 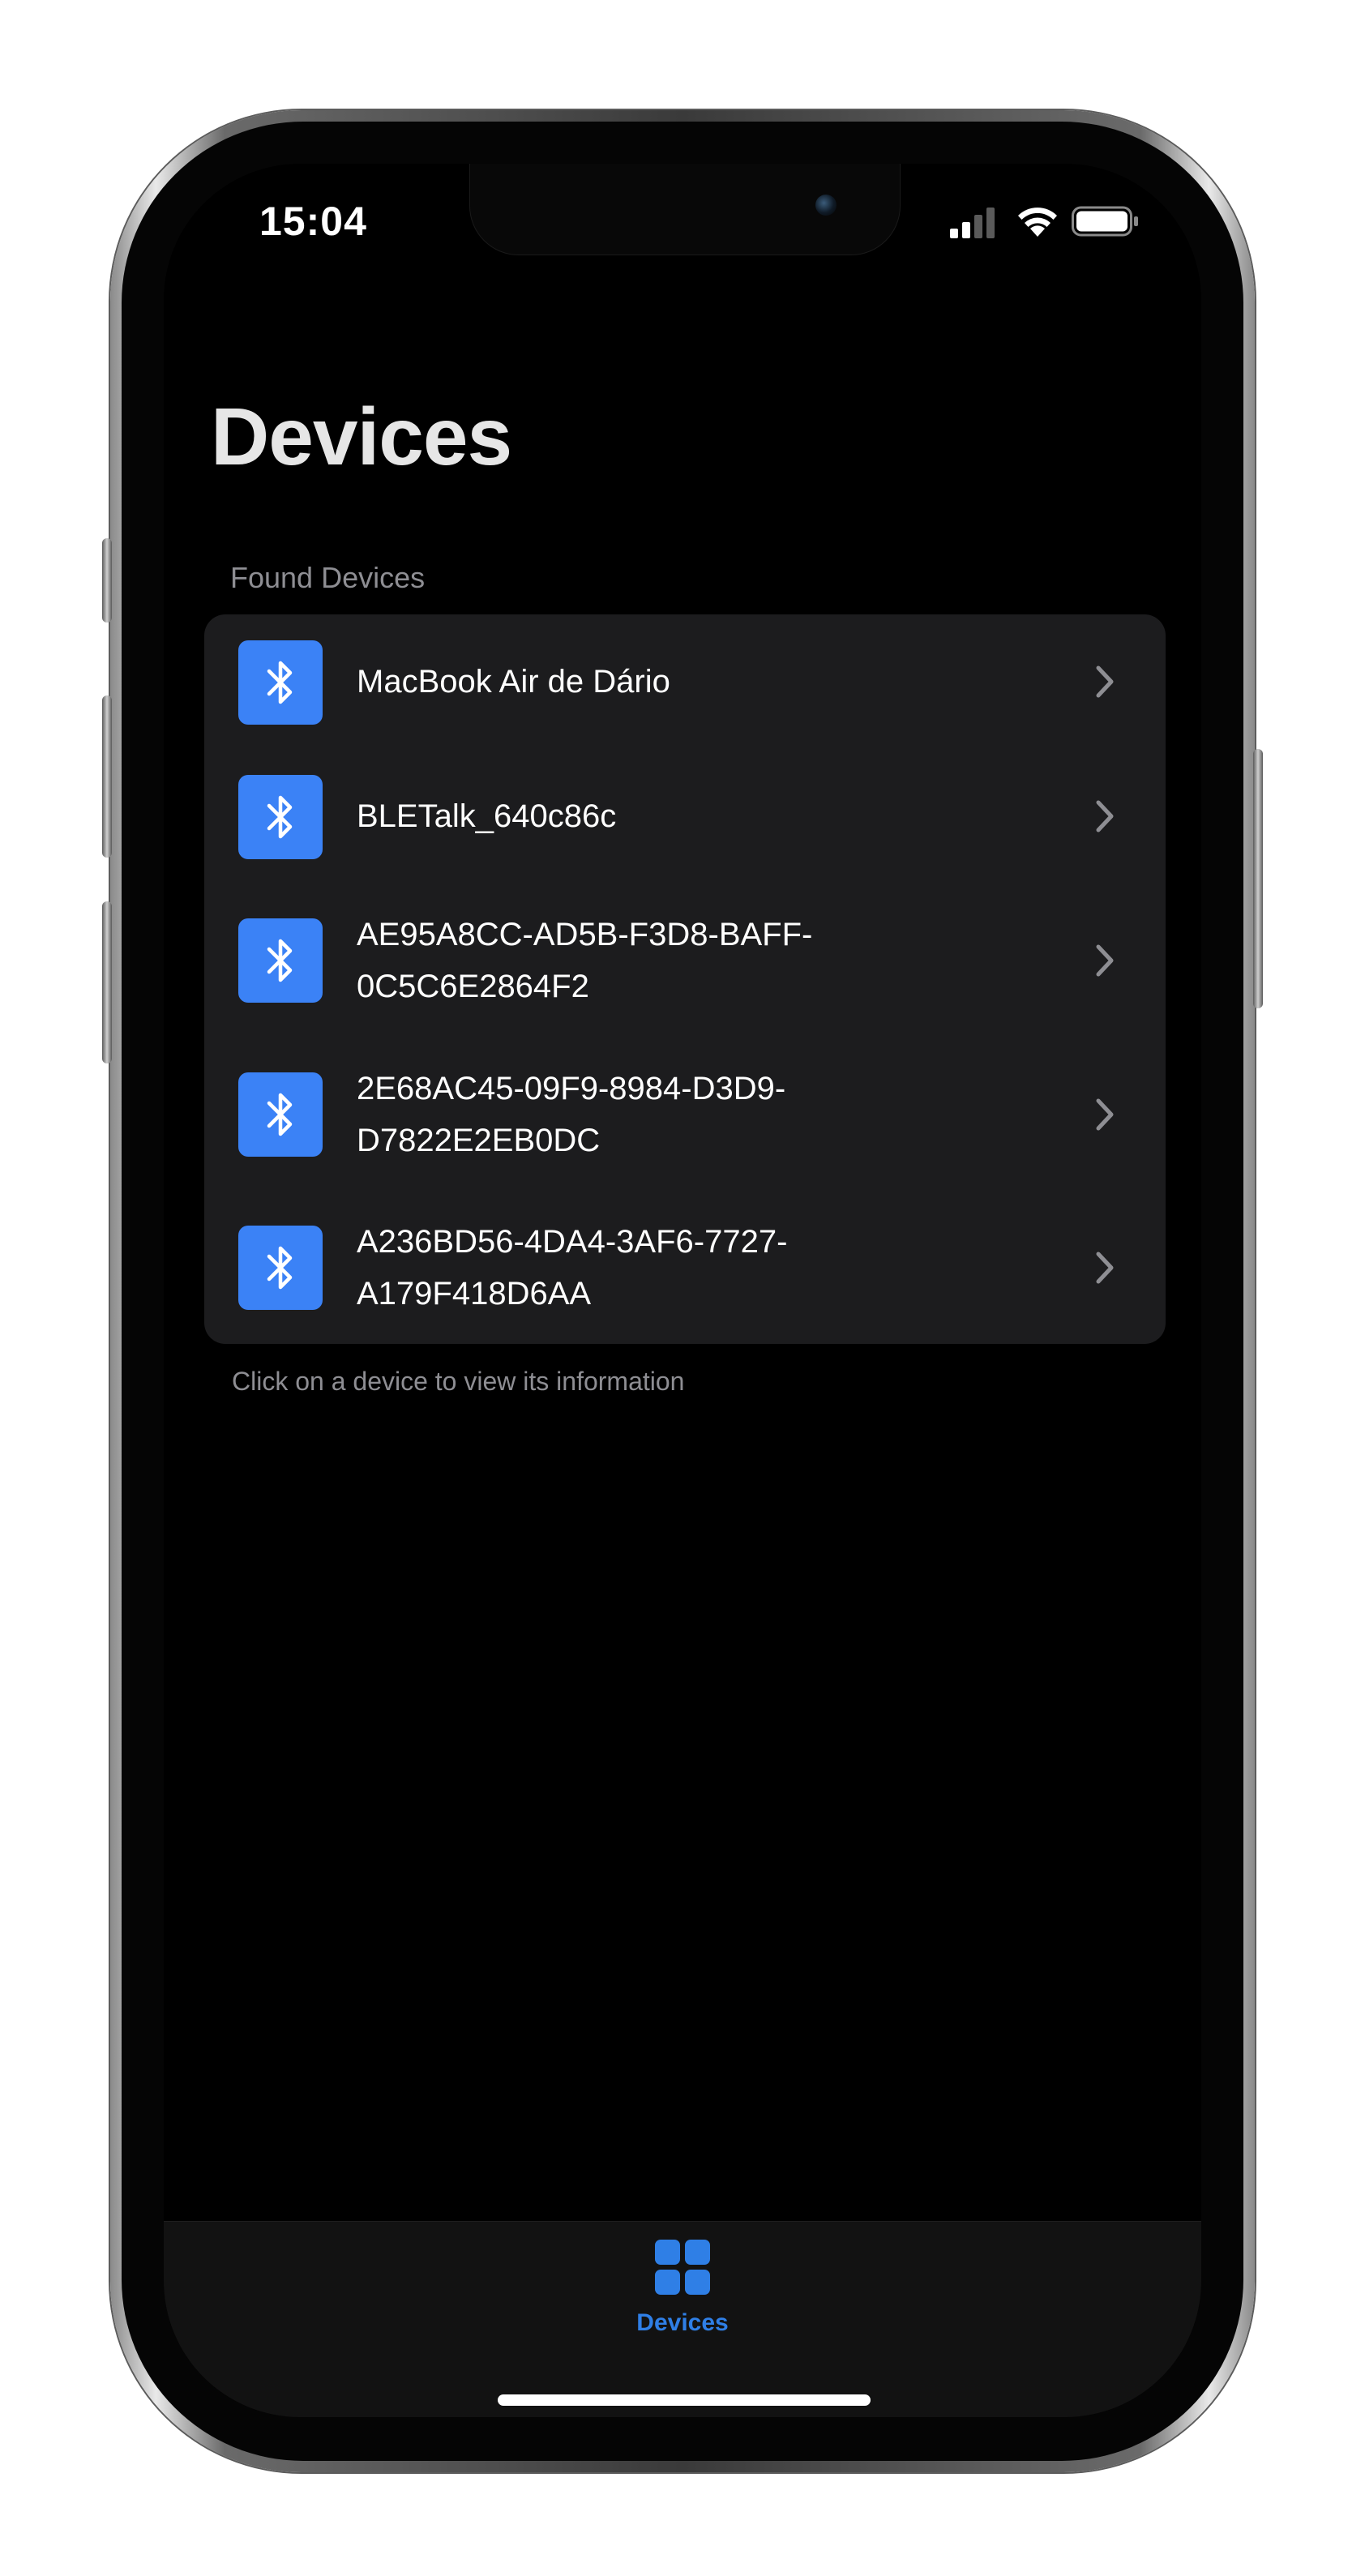 I want to click on tab-bar: Devices, so click(x=682, y=2319).